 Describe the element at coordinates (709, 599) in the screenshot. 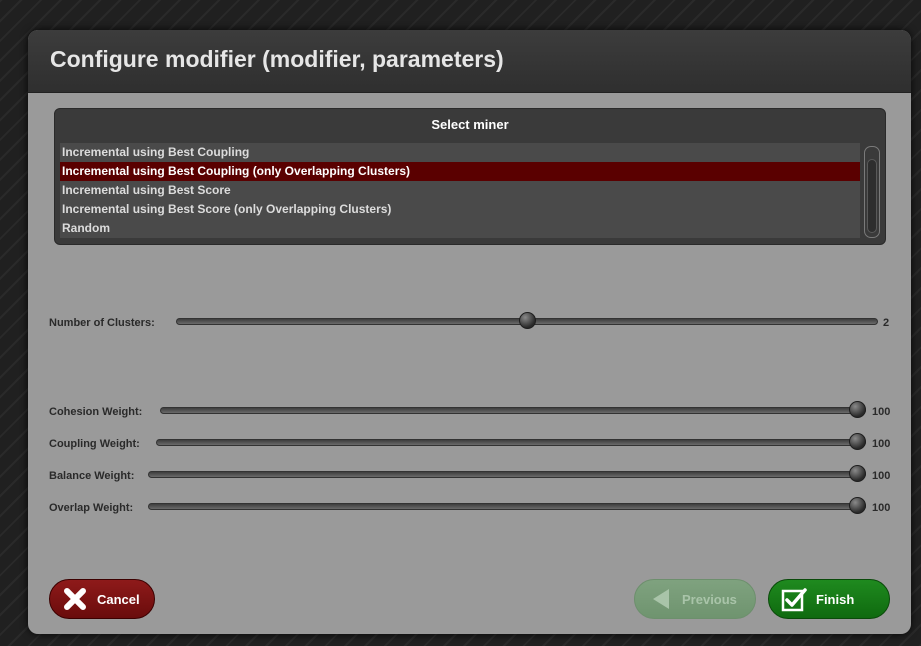

I see `previous-button-label: Previous` at that location.